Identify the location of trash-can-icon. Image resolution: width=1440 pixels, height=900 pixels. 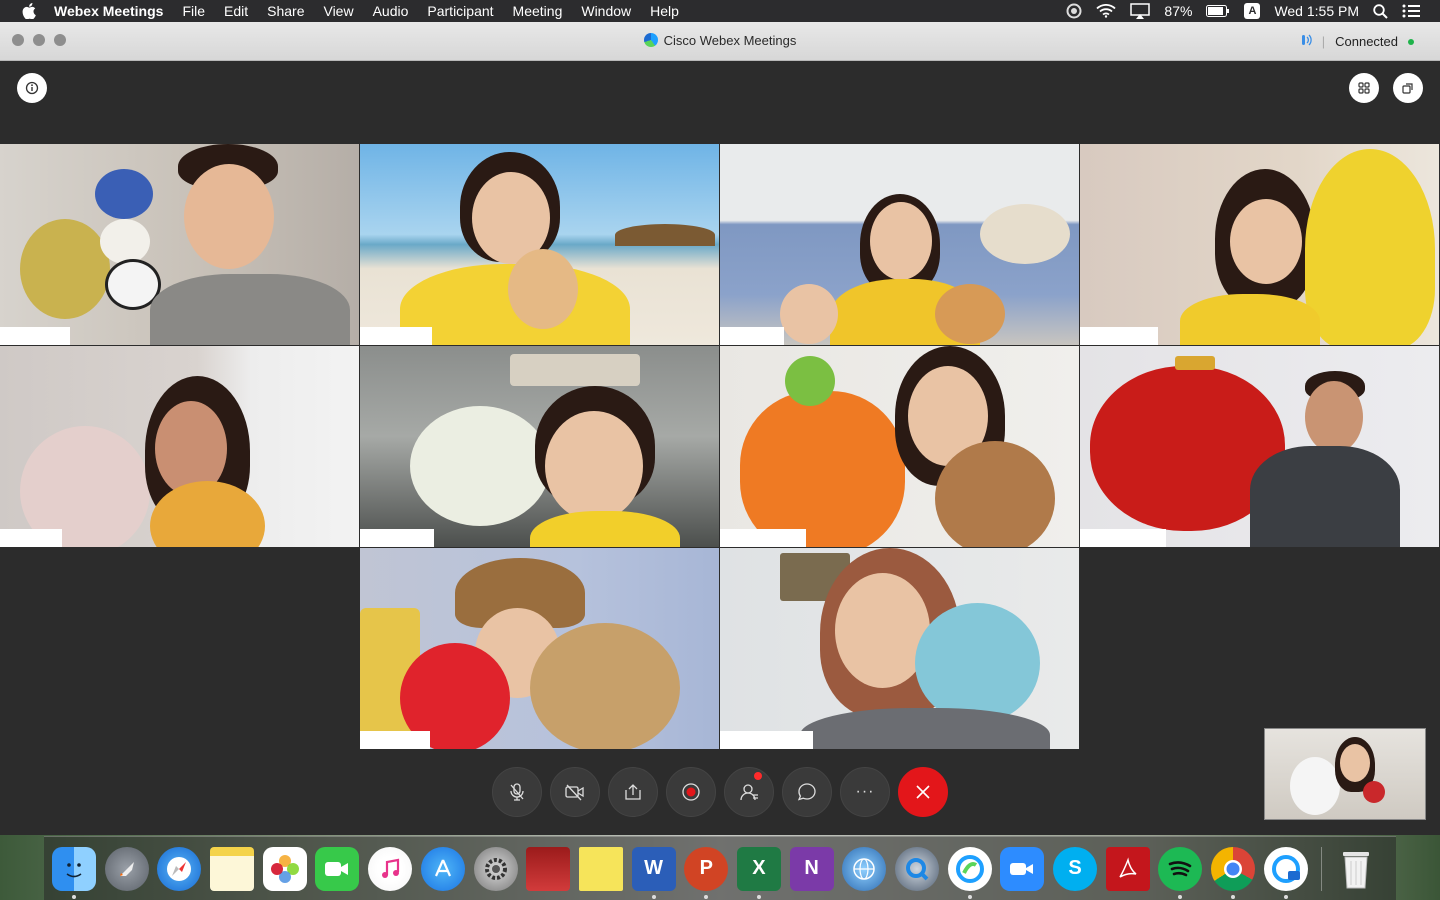
(1355, 869).